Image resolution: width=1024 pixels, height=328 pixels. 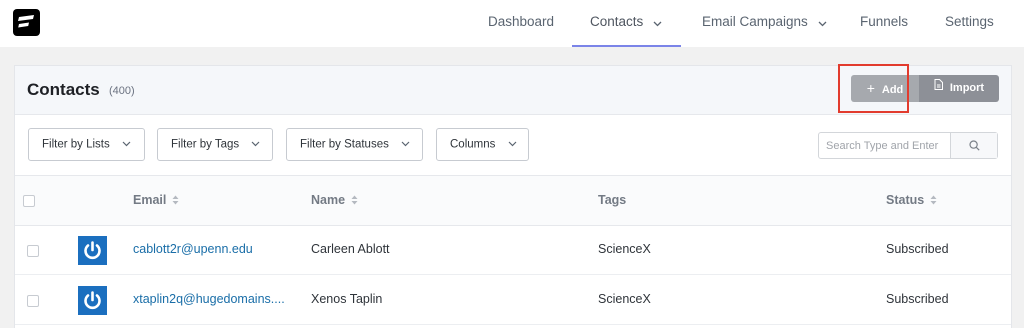 What do you see at coordinates (26, 22) in the screenshot?
I see `app-logo-icon` at bounding box center [26, 22].